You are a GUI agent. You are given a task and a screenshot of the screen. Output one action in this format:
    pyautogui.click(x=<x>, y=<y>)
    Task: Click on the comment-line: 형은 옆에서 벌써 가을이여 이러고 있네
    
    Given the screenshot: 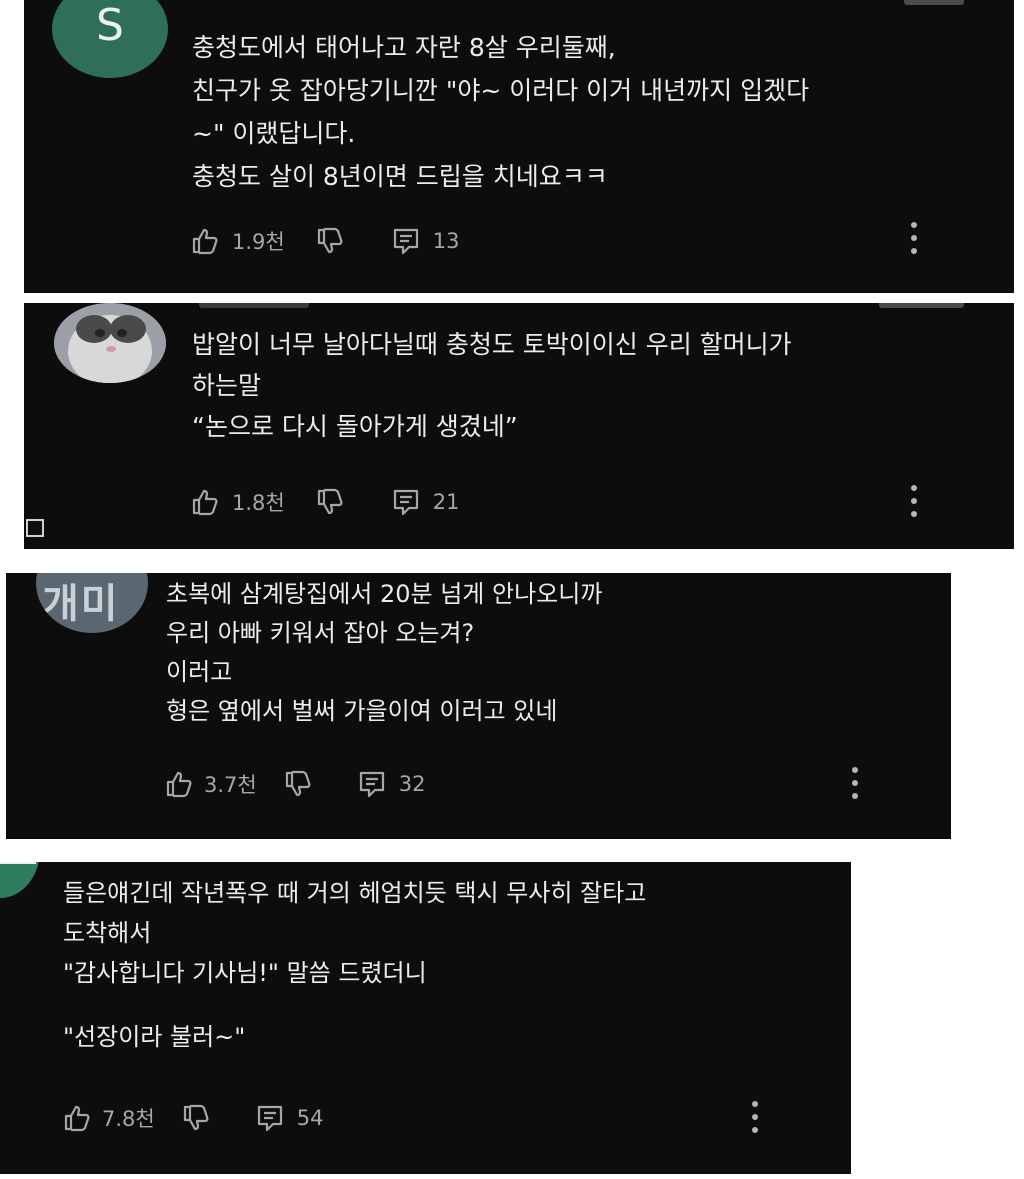 What is the action you would take?
    pyautogui.click(x=362, y=711)
    